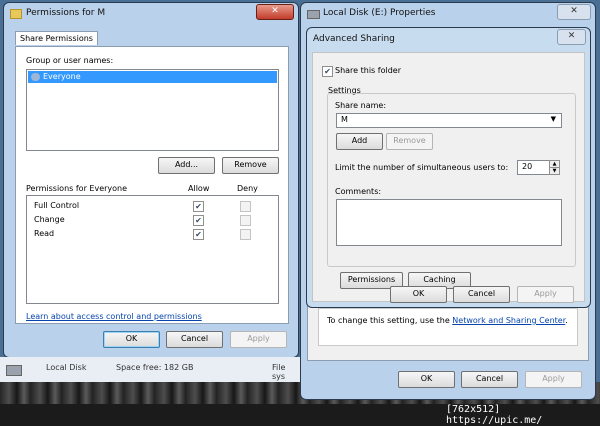 The width and height of the screenshot is (600, 426). Describe the element at coordinates (49, 219) in the screenshot. I see `perm-name: Change` at that location.